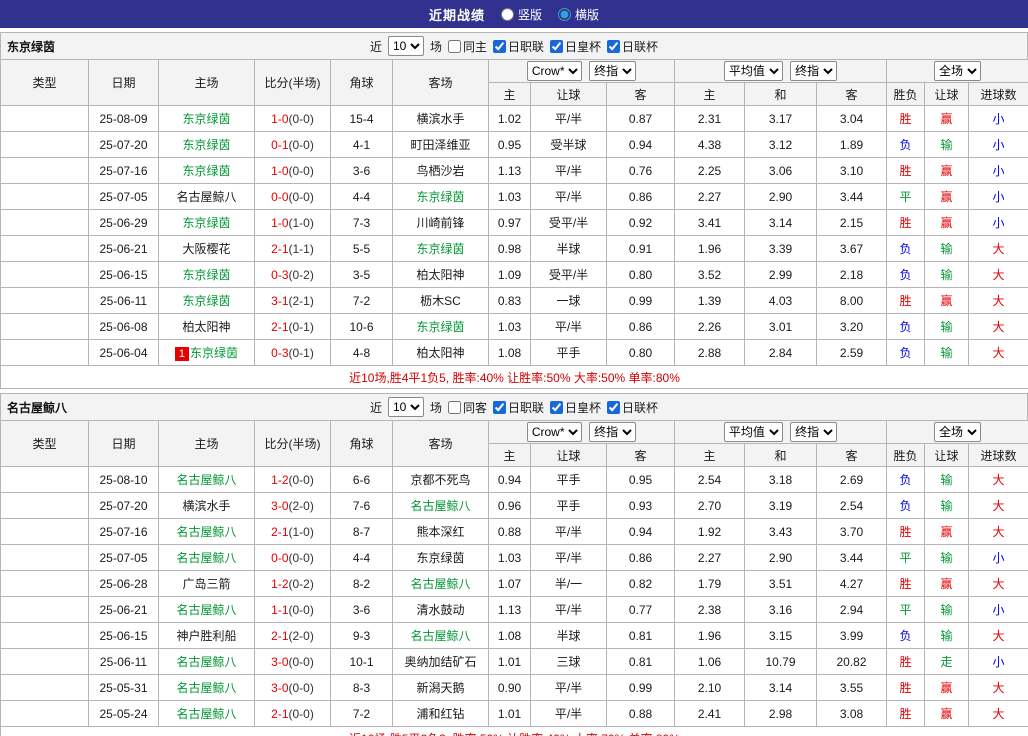 This screenshot has height=736, width=1028. Describe the element at coordinates (709, 170) in the screenshot. I see `cell-avg-home: 2.25` at that location.